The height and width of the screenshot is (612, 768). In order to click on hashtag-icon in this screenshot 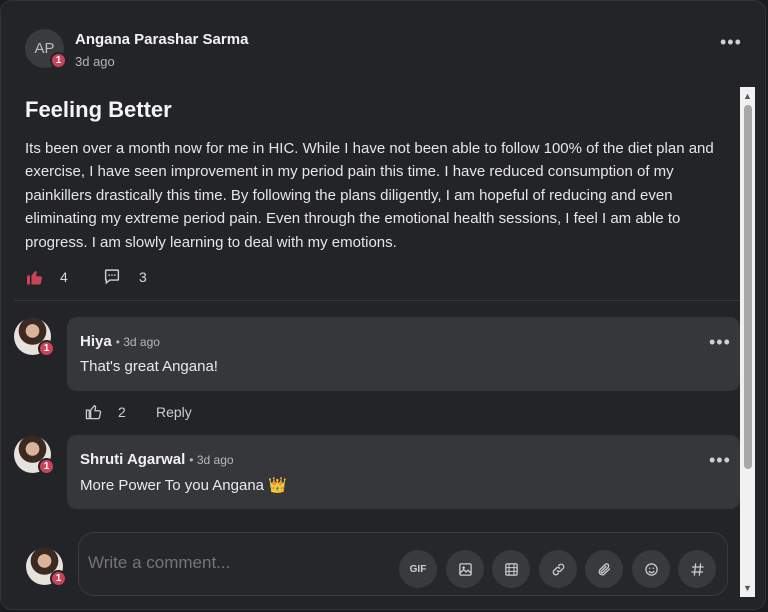, I will do `click(697, 569)`.